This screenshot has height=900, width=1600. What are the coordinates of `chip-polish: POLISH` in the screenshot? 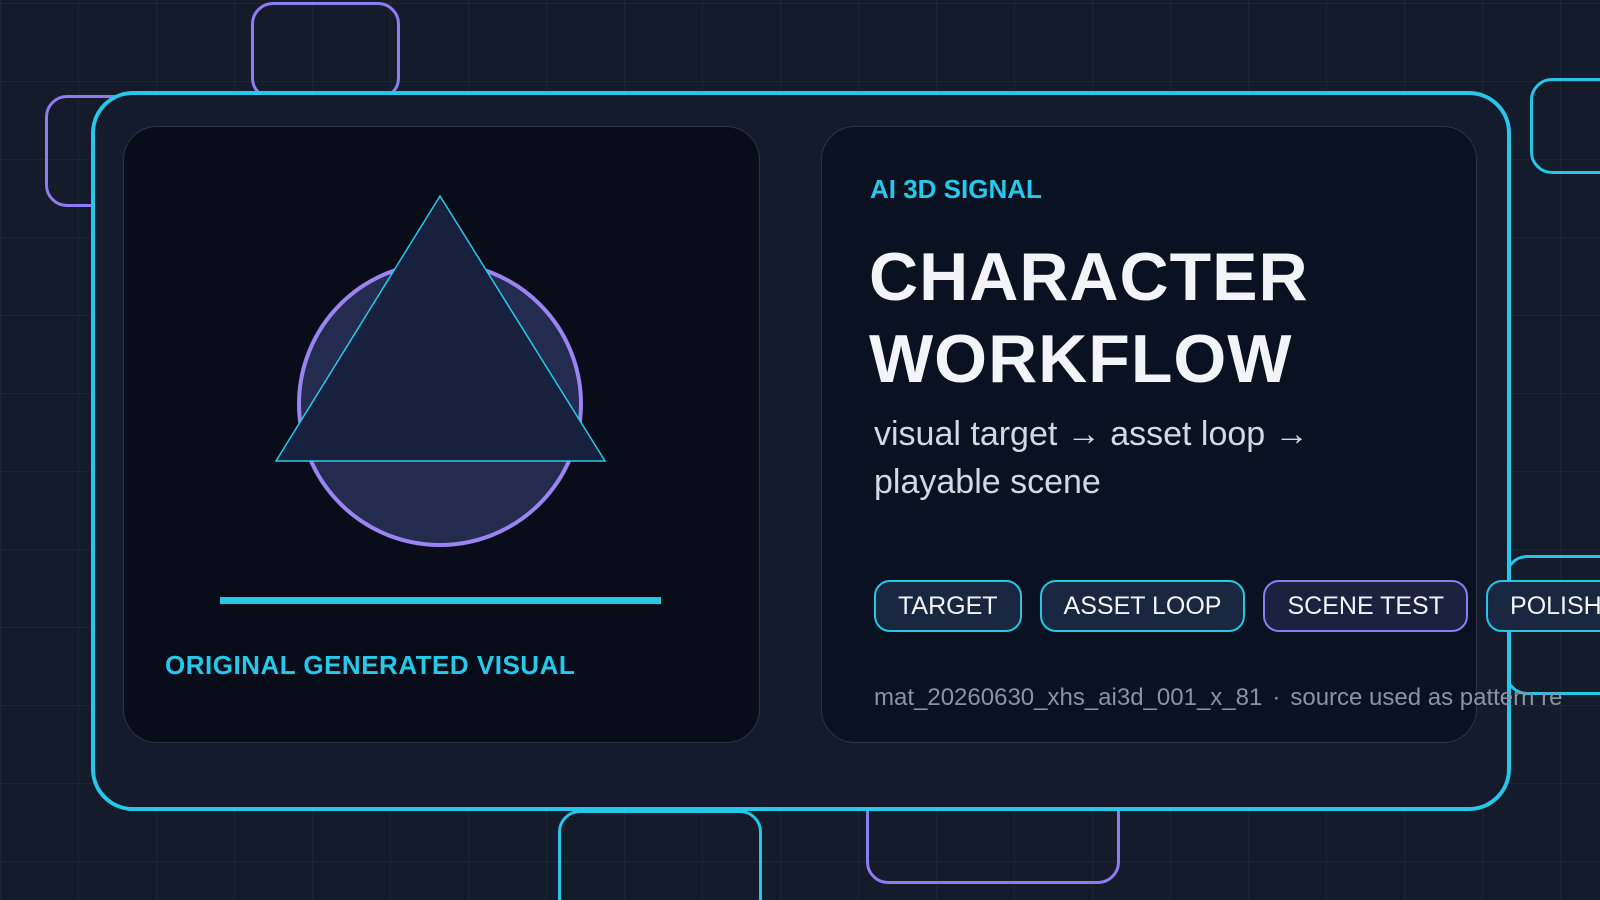 It's located at (1543, 606).